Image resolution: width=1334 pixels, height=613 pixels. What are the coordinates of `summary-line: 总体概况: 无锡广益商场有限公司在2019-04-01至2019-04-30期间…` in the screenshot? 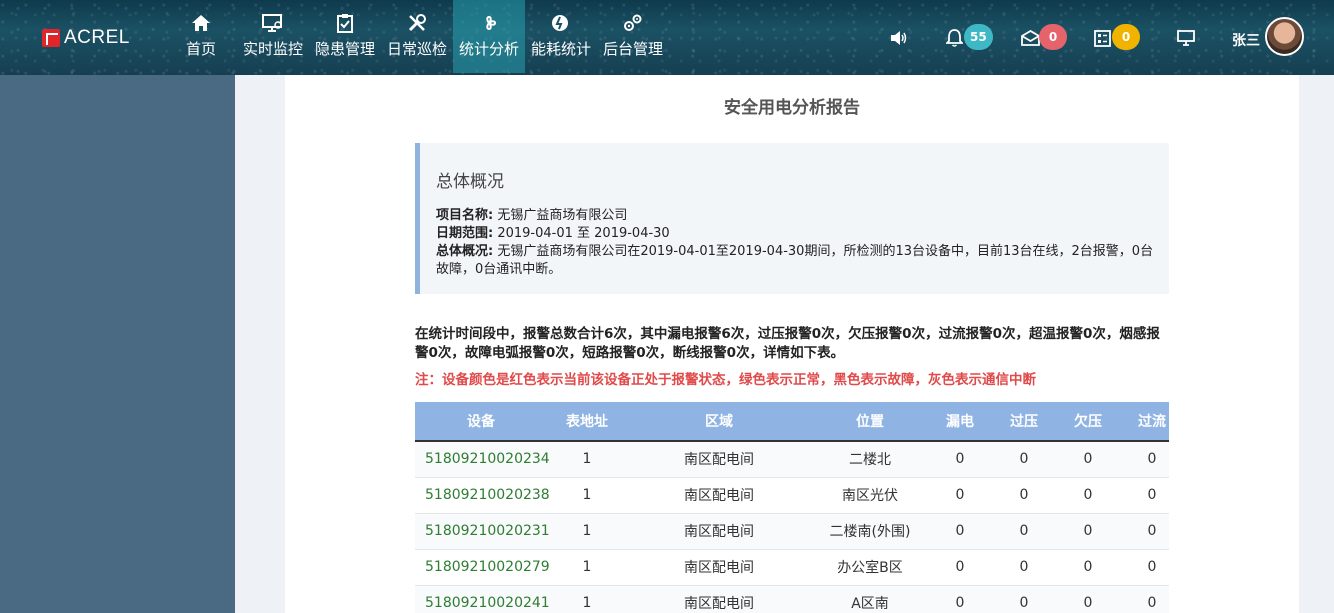 It's located at (796, 261).